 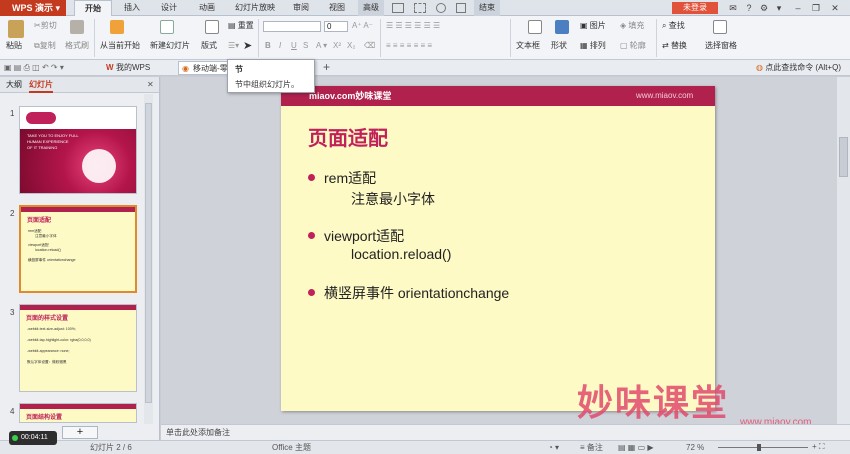 What do you see at coordinates (33, 438) in the screenshot?
I see `recording-timer: 00:04:11` at bounding box center [33, 438].